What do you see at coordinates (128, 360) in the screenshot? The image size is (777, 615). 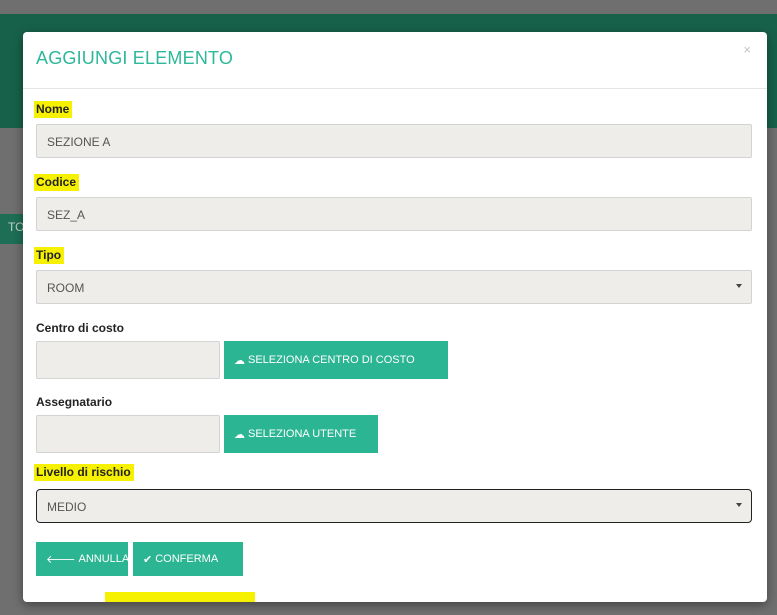 I see `centro-costo-input` at bounding box center [128, 360].